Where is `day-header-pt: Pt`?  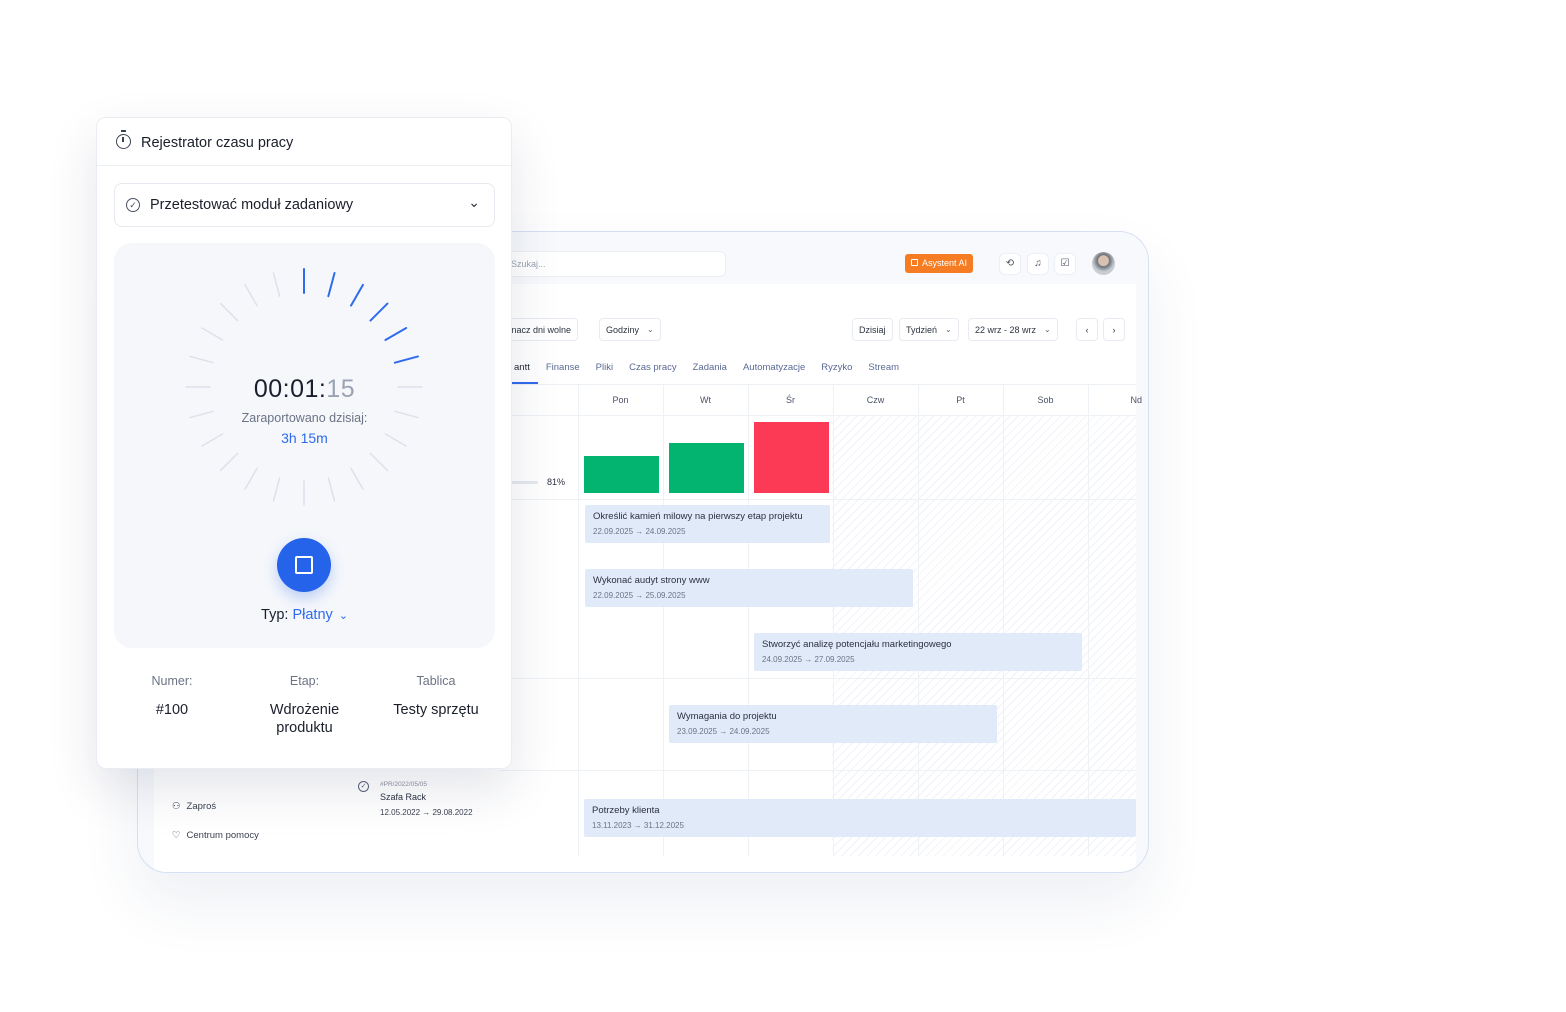 day-header-pt: Pt is located at coordinates (960, 400).